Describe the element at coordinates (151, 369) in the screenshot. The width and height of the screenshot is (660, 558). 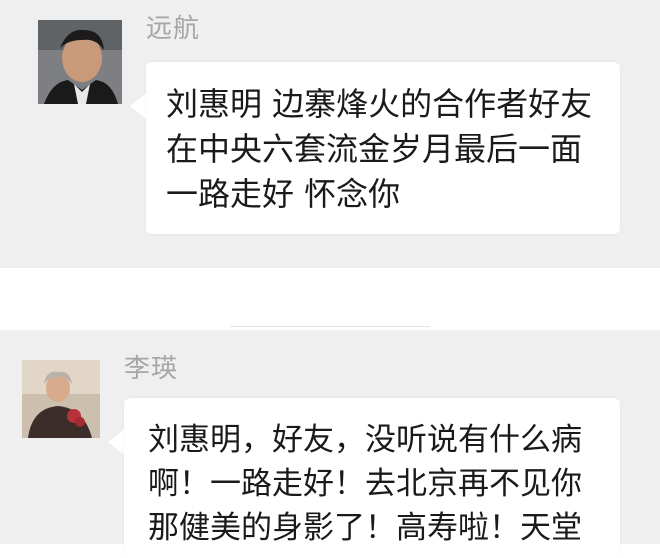
I see `sender-name: 李瑛` at that location.